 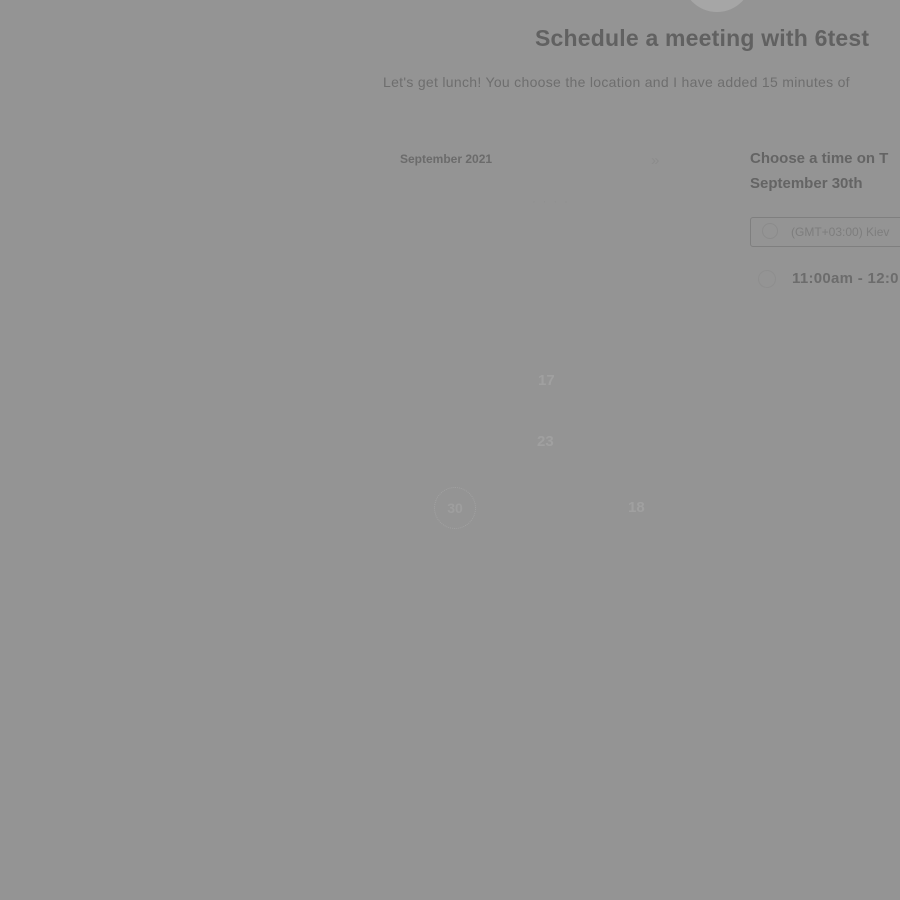 What do you see at coordinates (545, 441) in the screenshot?
I see `calendar-day: 23` at bounding box center [545, 441].